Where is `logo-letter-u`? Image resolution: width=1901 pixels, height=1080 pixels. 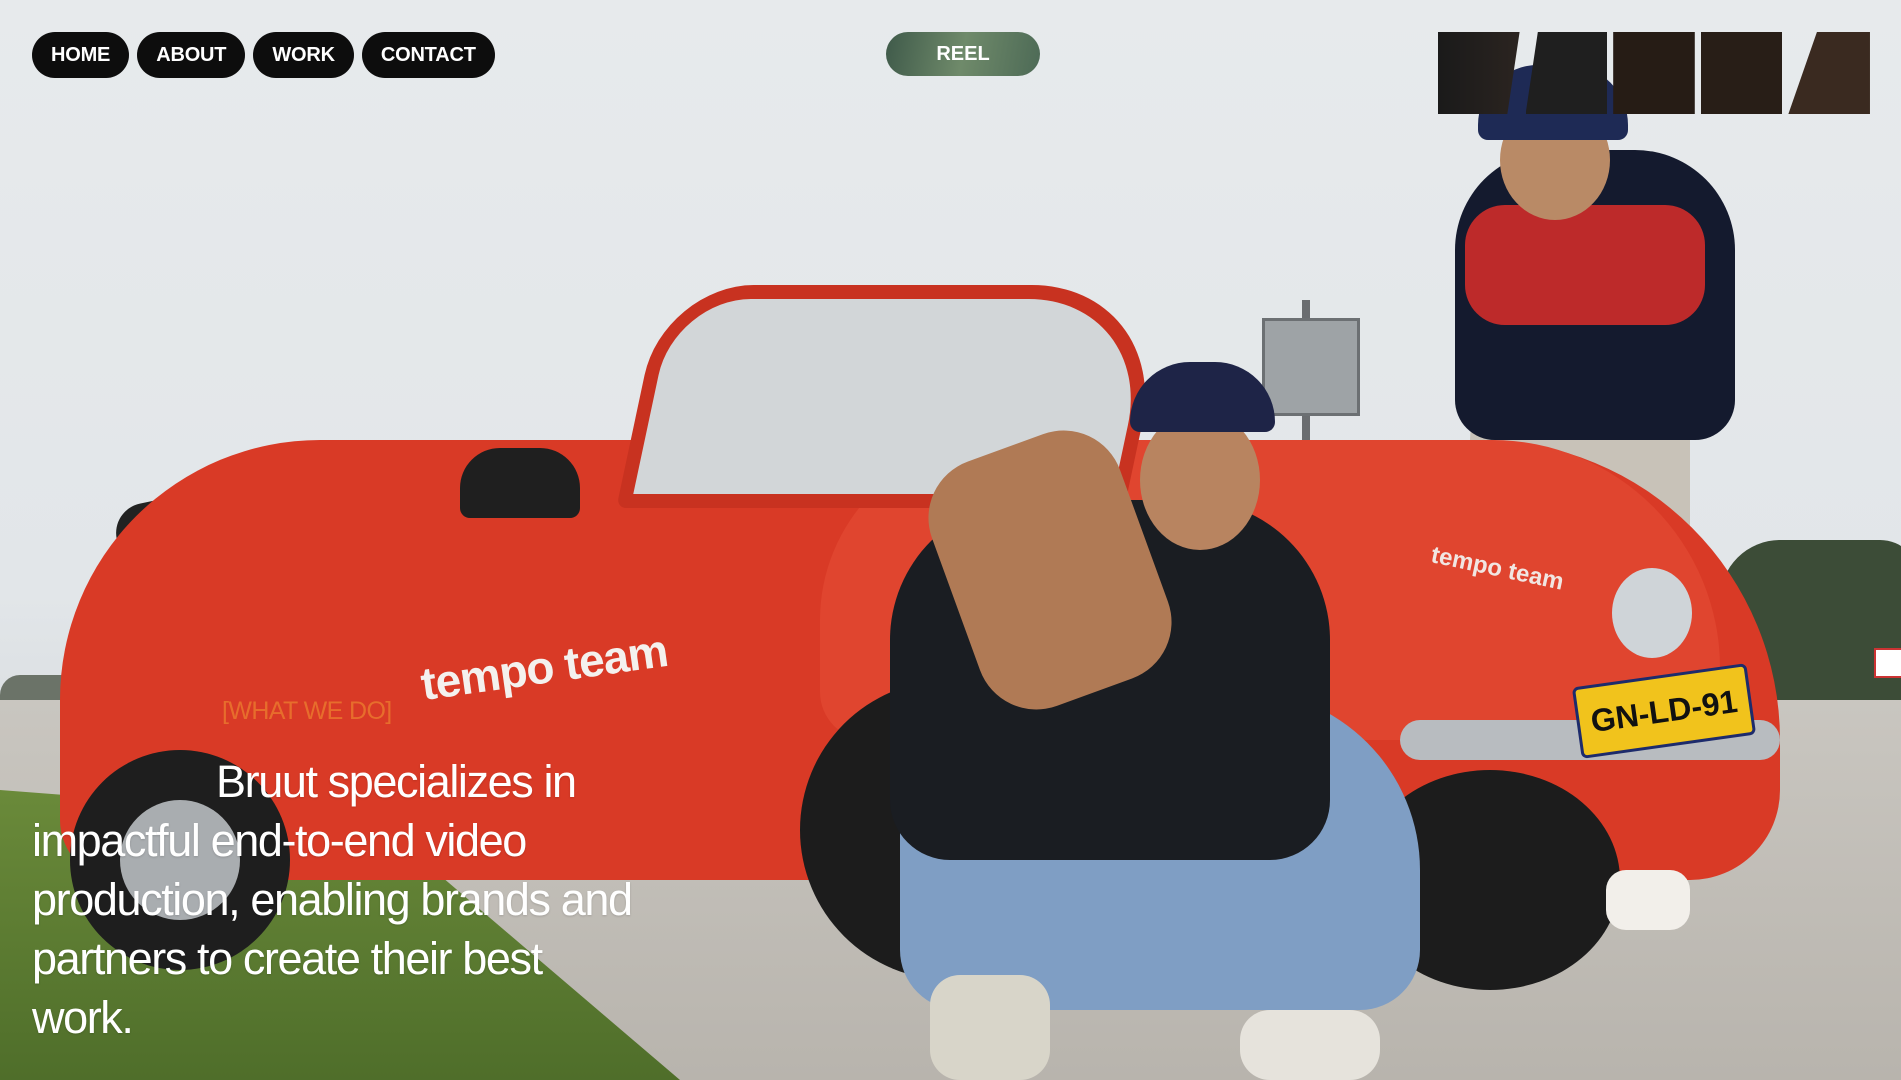
logo-letter-u is located at coordinates (1654, 73).